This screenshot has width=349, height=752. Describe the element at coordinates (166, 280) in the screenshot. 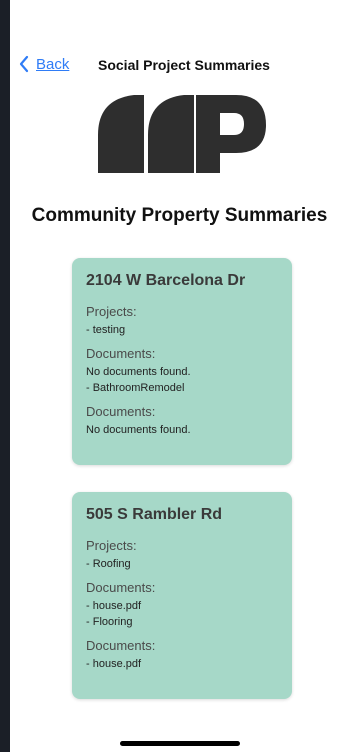

I see `property-address: 2104 W Barcelona Dr` at that location.